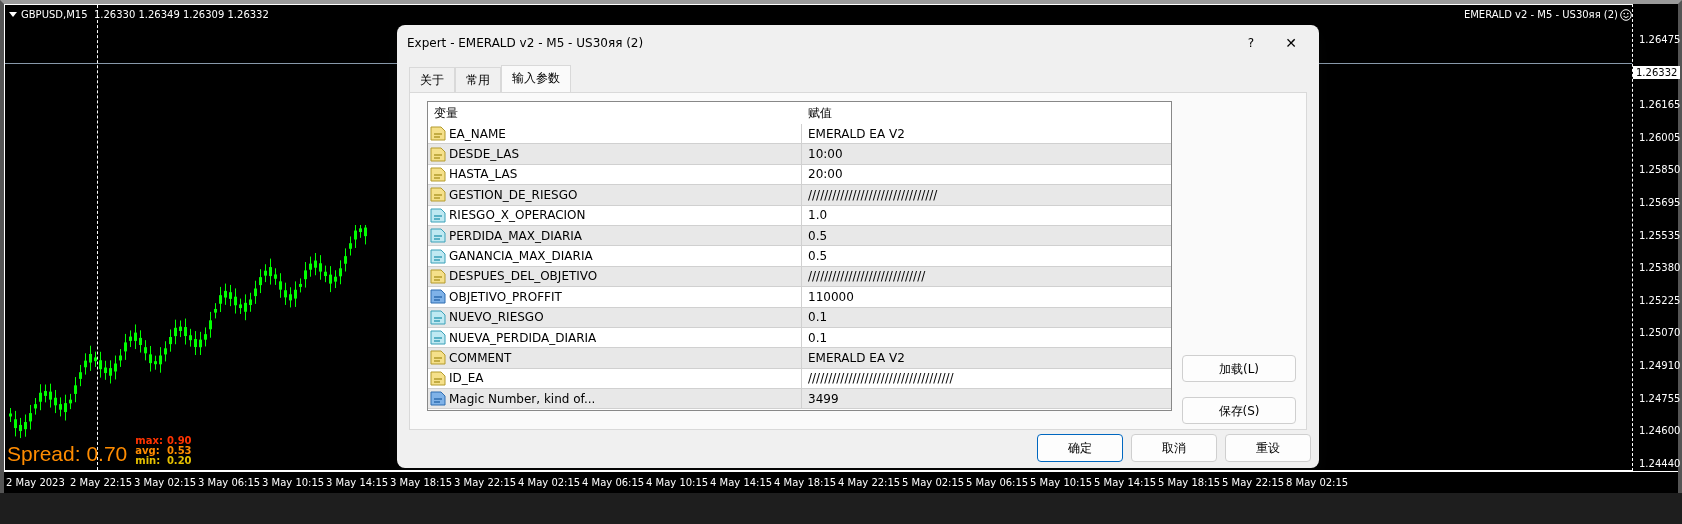  I want to click on price-tick: 1.24600, so click(1660, 431).